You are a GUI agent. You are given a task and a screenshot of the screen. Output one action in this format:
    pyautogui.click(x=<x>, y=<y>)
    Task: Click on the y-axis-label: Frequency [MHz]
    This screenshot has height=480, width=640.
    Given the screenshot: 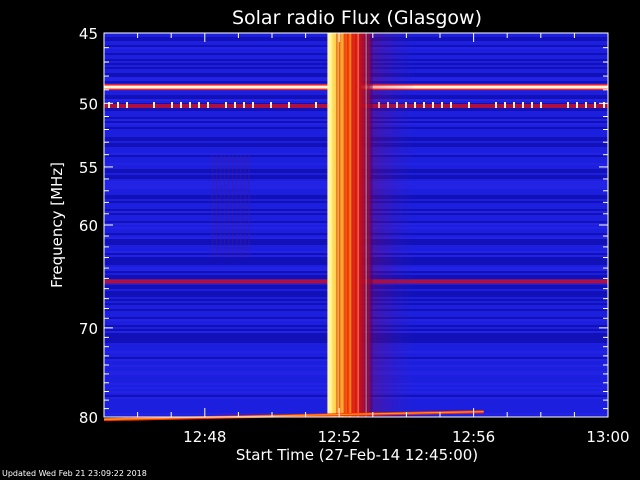 What is the action you would take?
    pyautogui.click(x=57, y=225)
    